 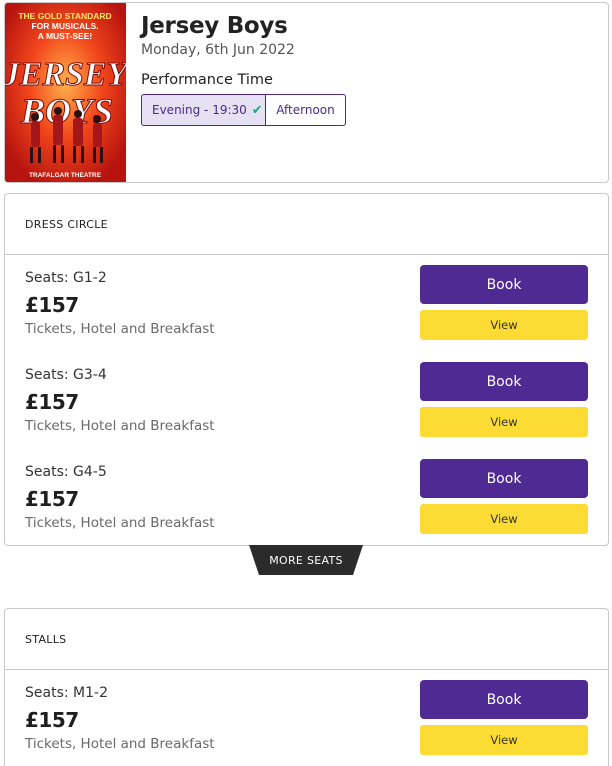 I want to click on afternoon-time-option: Afternoon, so click(x=306, y=110).